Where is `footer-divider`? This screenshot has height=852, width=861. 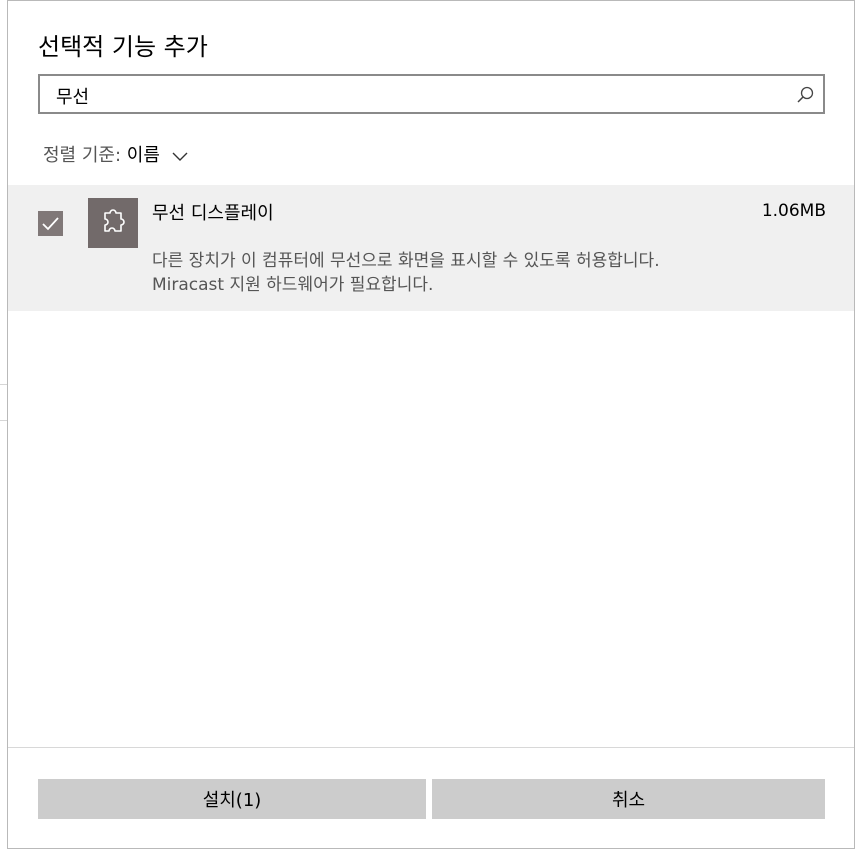 footer-divider is located at coordinates (431, 747).